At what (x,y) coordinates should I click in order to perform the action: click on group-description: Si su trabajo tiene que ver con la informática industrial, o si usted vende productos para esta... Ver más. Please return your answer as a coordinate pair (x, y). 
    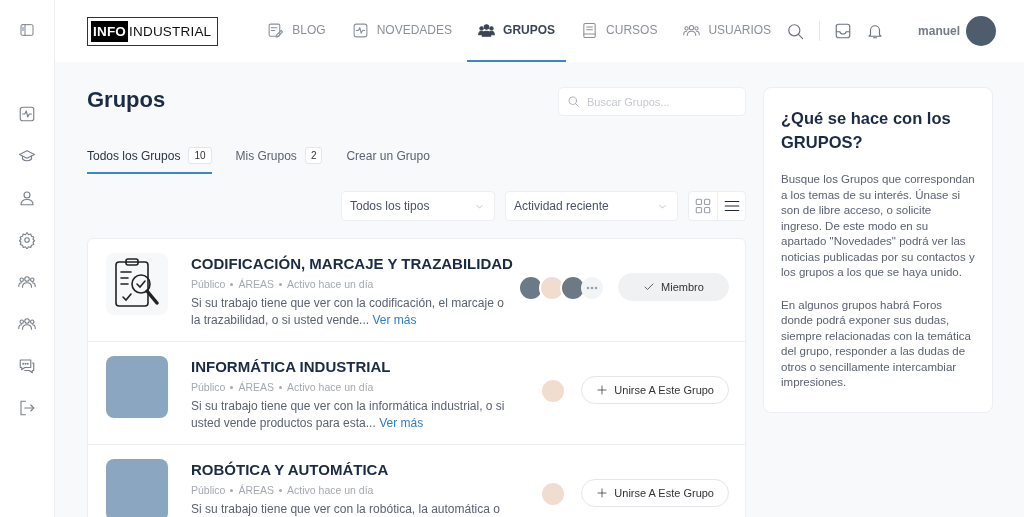
    Looking at the image, I should click on (348, 415).